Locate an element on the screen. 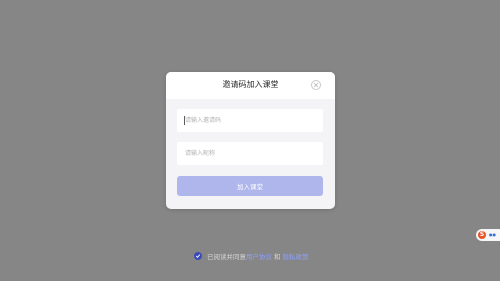  input-method-logo-icon: S is located at coordinates (482, 235).